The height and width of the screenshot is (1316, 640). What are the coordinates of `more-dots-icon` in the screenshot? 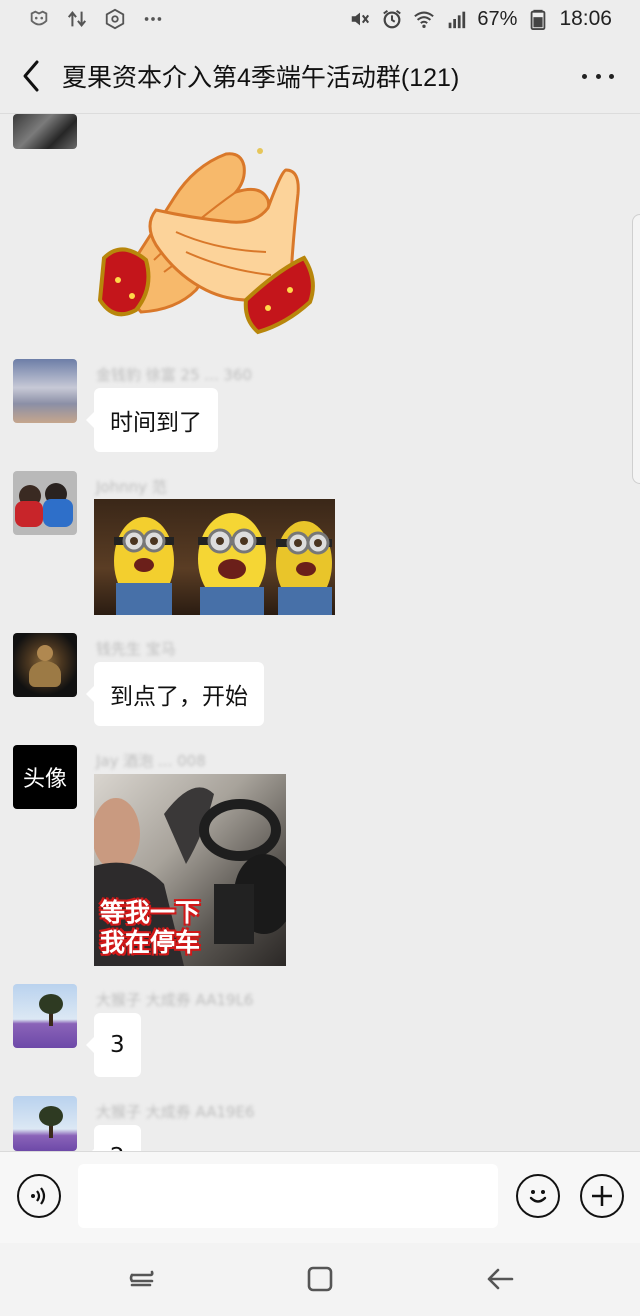 It's located at (584, 76).